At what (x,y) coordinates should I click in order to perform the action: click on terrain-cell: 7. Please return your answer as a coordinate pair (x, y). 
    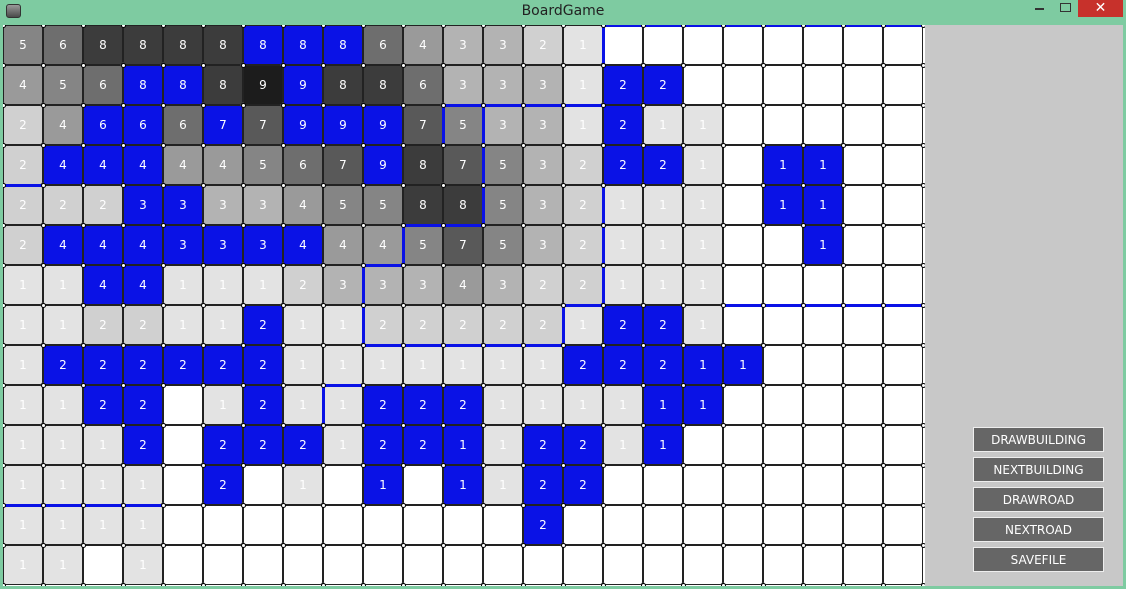
    Looking at the image, I should click on (343, 165).